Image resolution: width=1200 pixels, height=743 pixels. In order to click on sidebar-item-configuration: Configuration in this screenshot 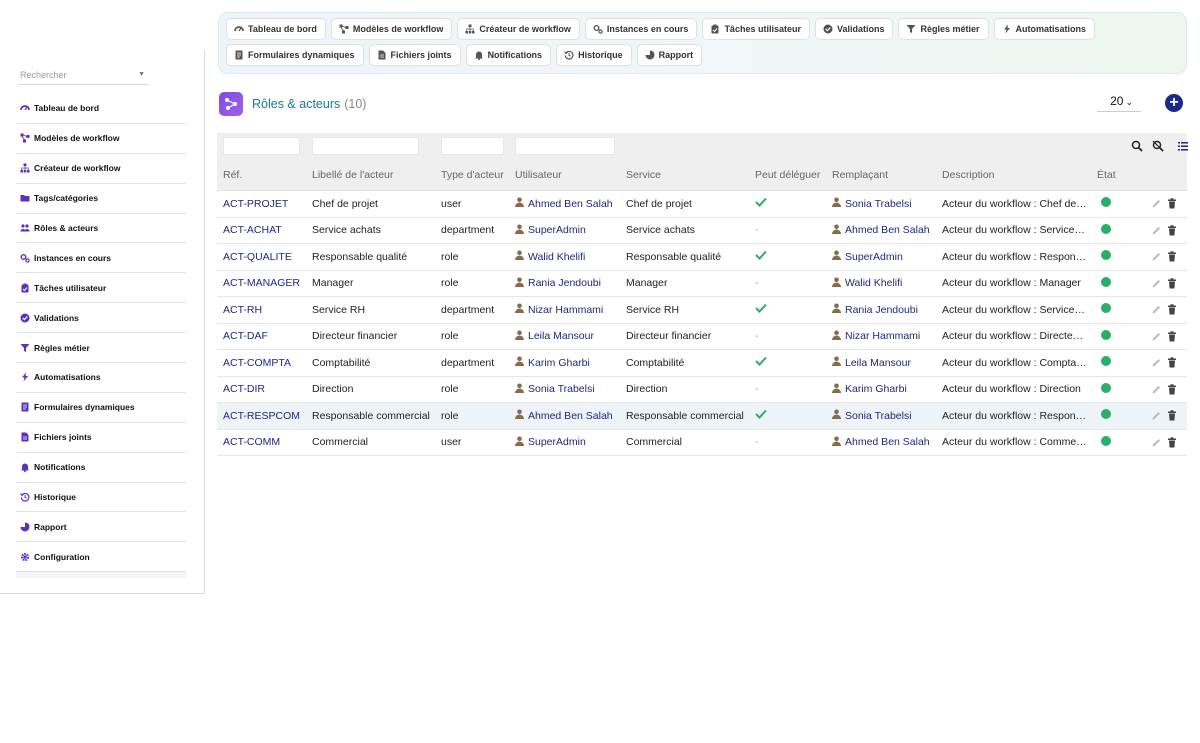, I will do `click(101, 557)`.